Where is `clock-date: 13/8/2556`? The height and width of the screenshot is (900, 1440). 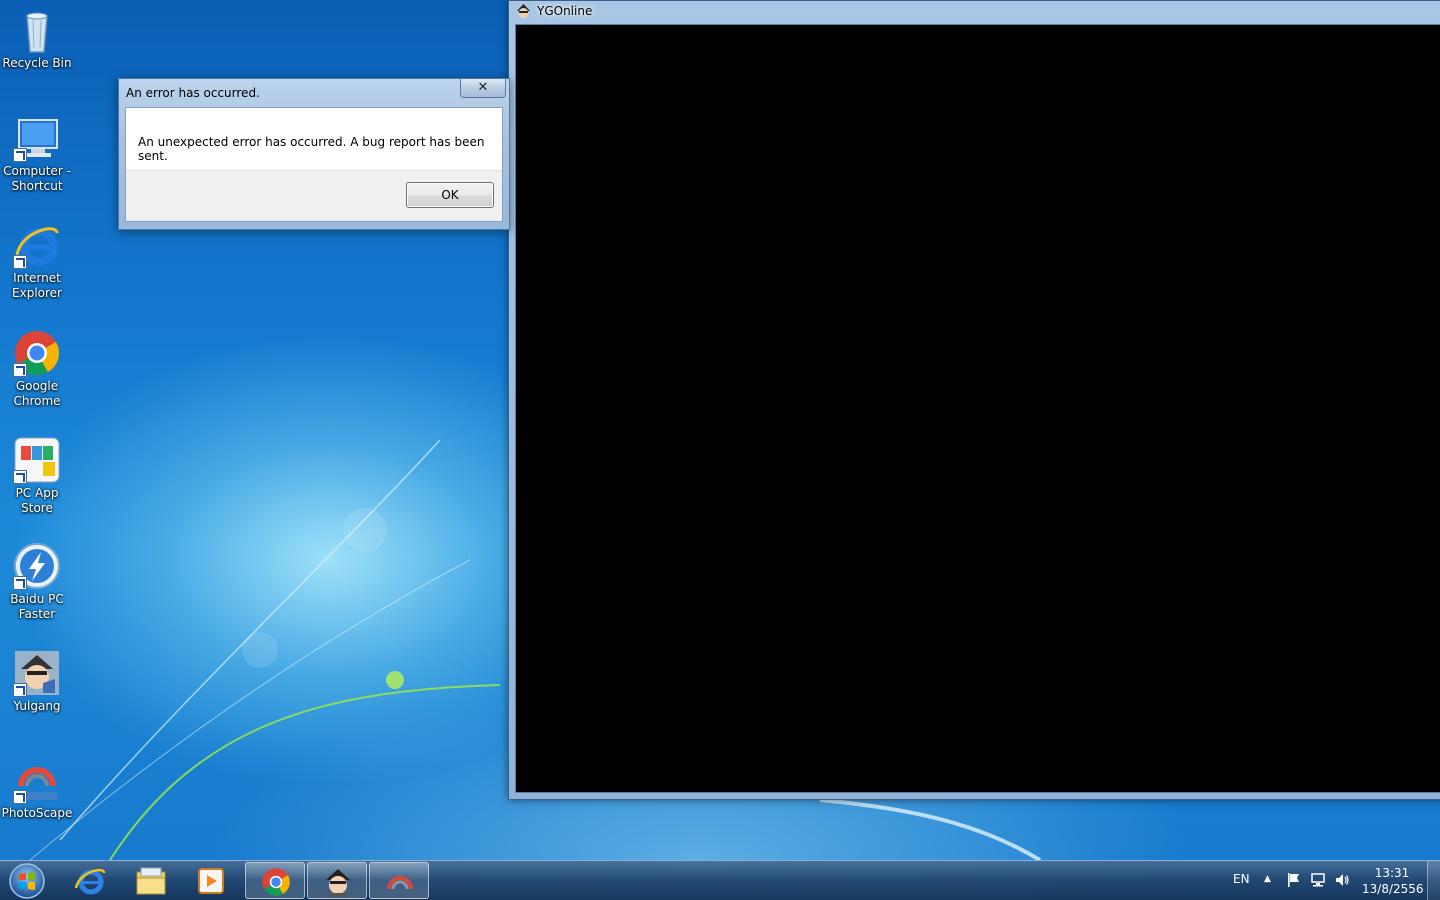 clock-date: 13/8/2556 is located at coordinates (1393, 889).